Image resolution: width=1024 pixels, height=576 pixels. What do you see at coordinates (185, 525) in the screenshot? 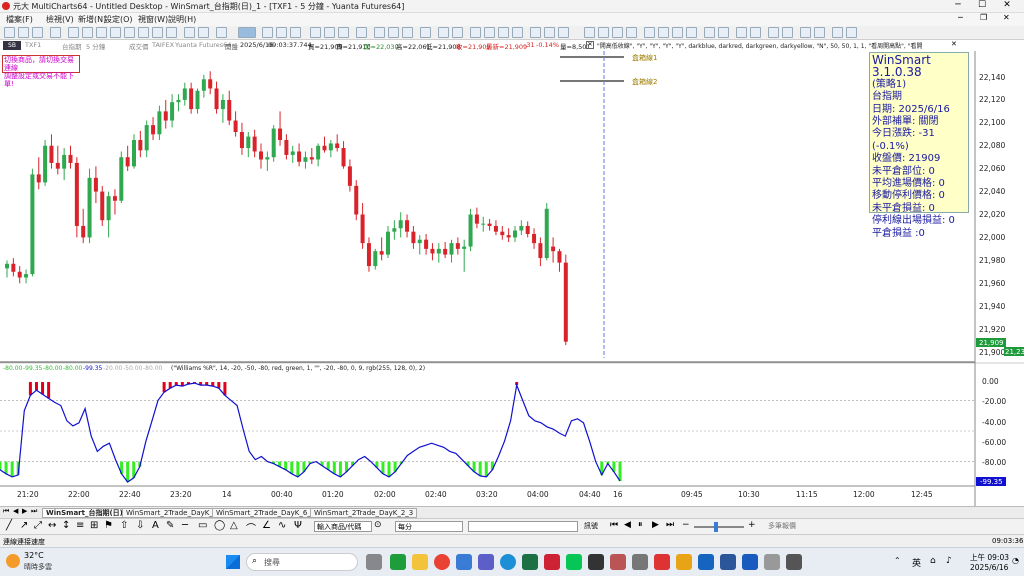
I see `hline2-icon: ─` at bounding box center [185, 525].